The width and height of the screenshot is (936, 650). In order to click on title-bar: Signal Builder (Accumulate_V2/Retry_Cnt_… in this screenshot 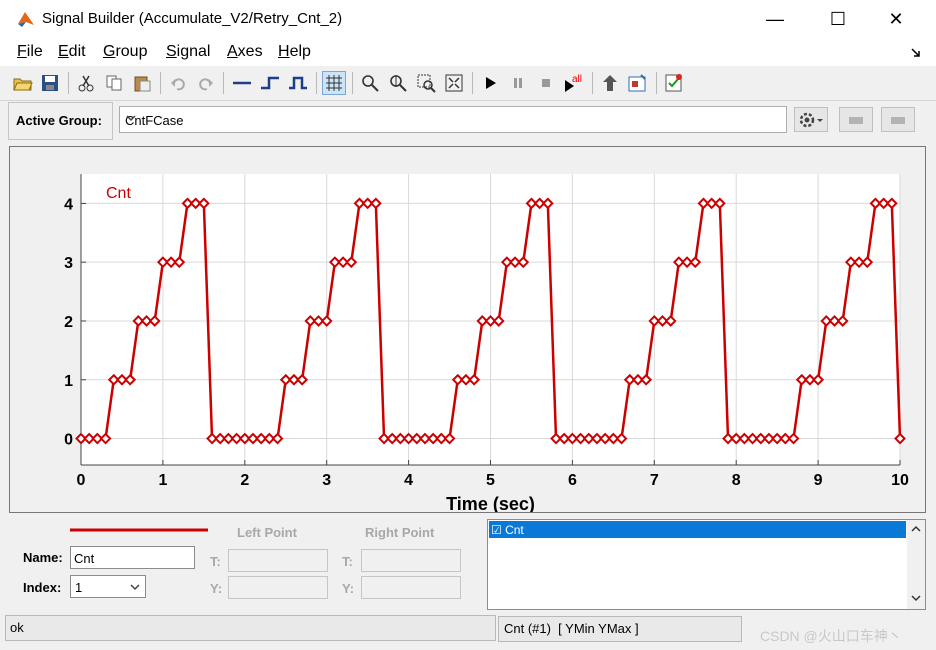, I will do `click(468, 19)`.